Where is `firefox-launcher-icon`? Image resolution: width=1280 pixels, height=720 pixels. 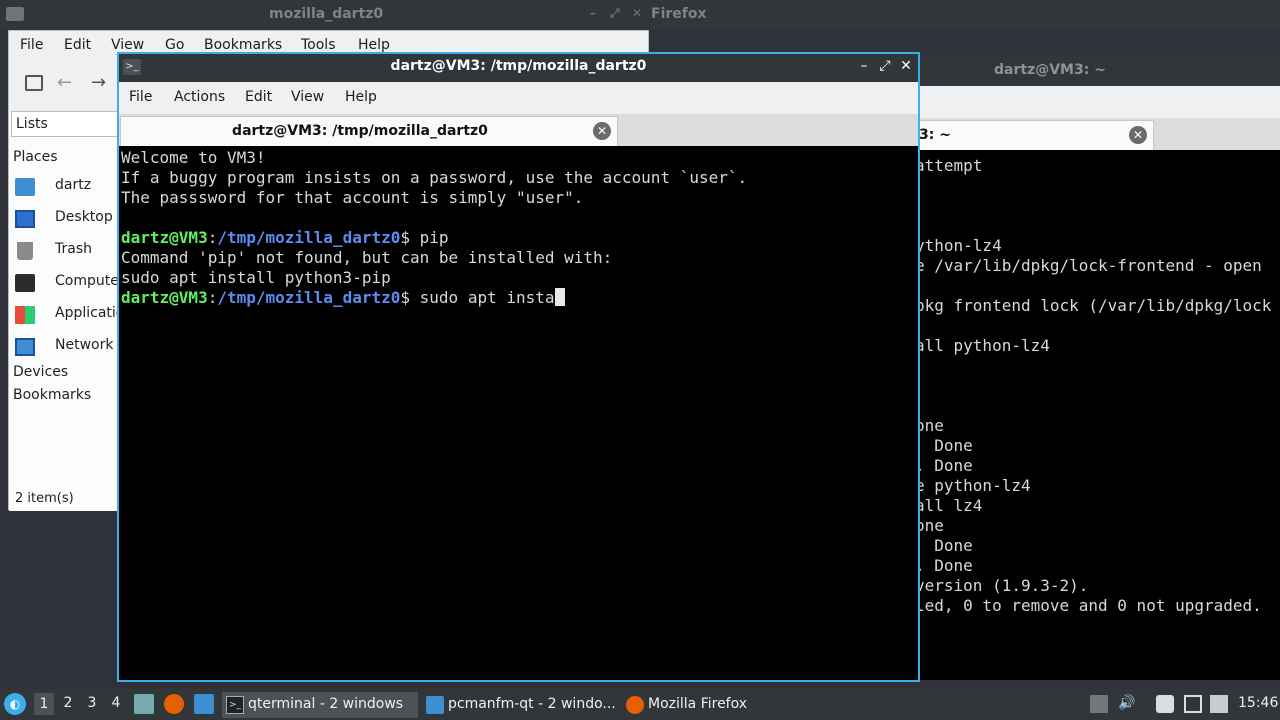
firefox-launcher-icon is located at coordinates (174, 704).